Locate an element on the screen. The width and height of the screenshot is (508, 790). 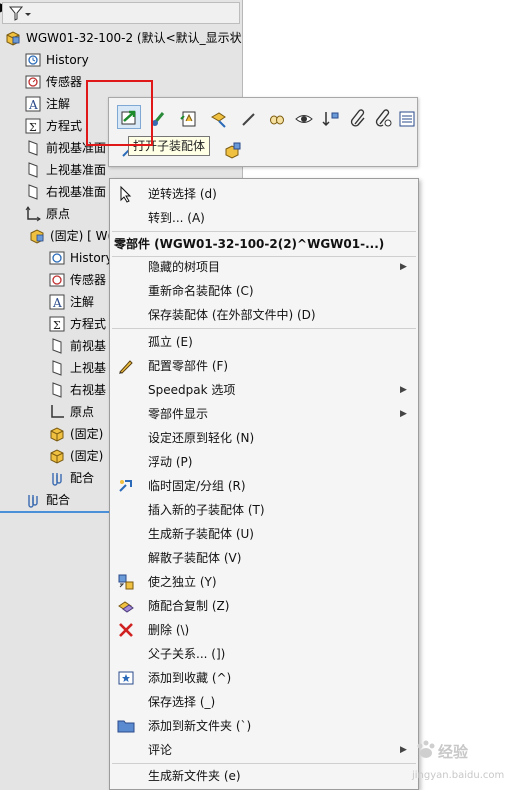
menu-item-configure-component: 配置零部件 (F) is located at coordinates (264, 366).